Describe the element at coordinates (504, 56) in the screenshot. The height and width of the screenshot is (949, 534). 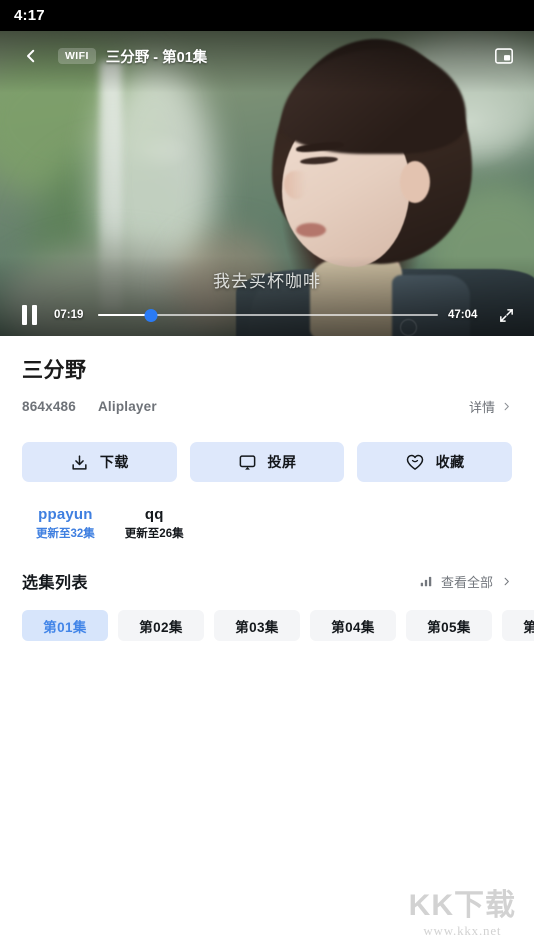
I see `picture-in-picture-icon` at that location.